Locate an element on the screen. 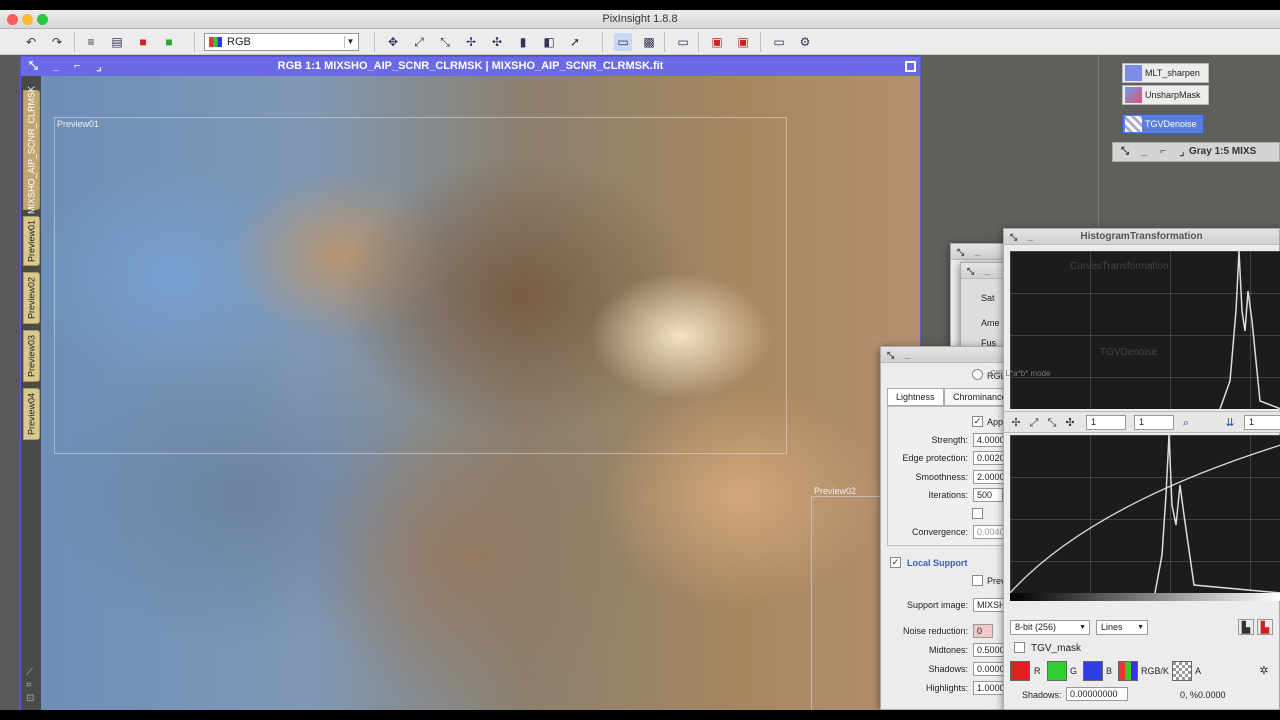 Image resolution: width=1280 pixels, height=720 pixels. process-icon-unsharpmask: UnsharpMask is located at coordinates (1165, 95).